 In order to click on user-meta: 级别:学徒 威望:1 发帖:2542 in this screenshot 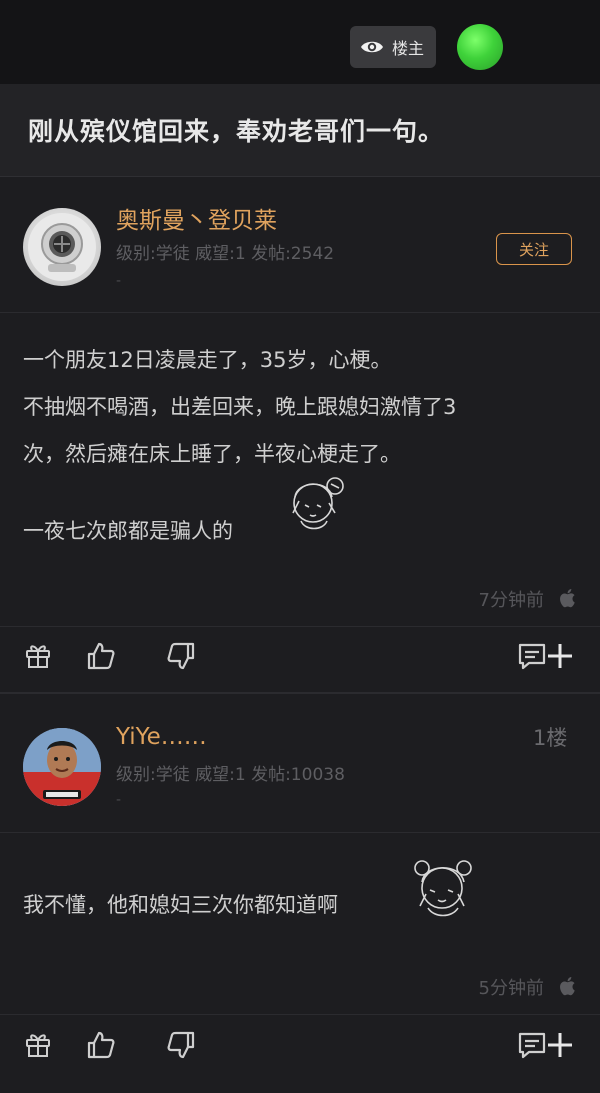, I will do `click(225, 254)`.